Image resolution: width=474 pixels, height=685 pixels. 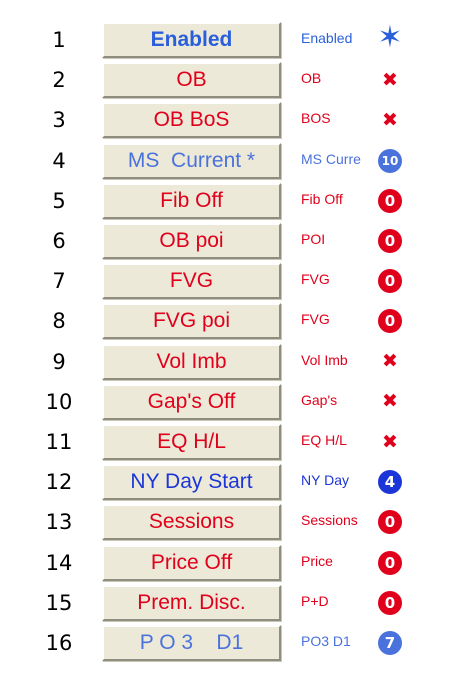 What do you see at coordinates (191, 120) in the screenshot?
I see `toggle-button: OB BoS` at bounding box center [191, 120].